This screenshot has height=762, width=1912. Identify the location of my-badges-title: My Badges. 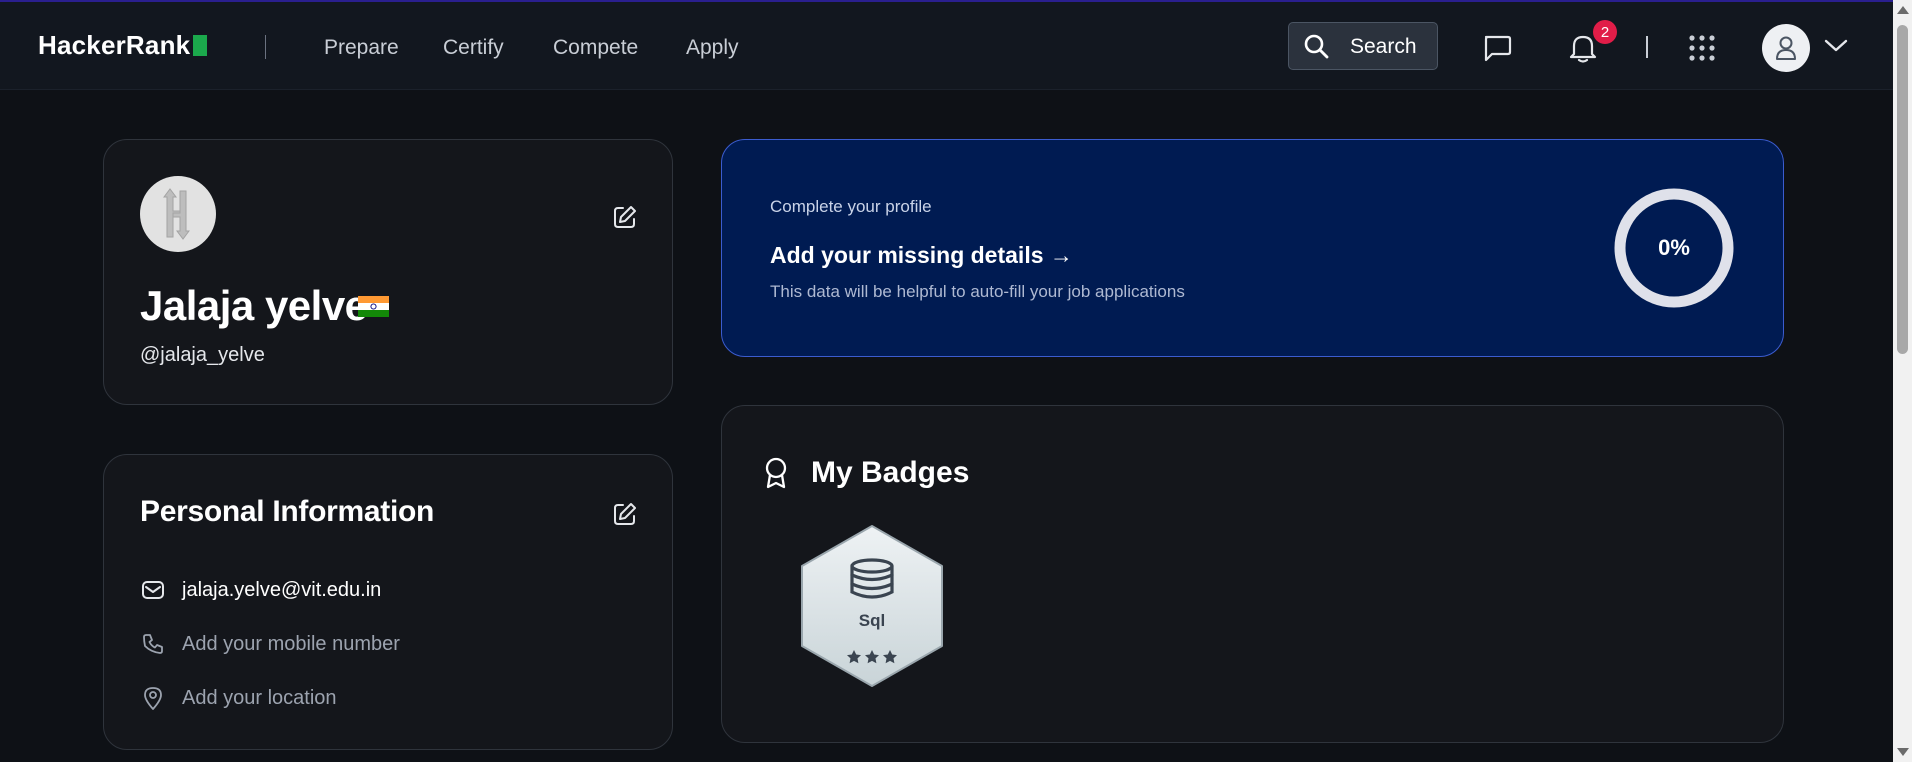
(890, 472).